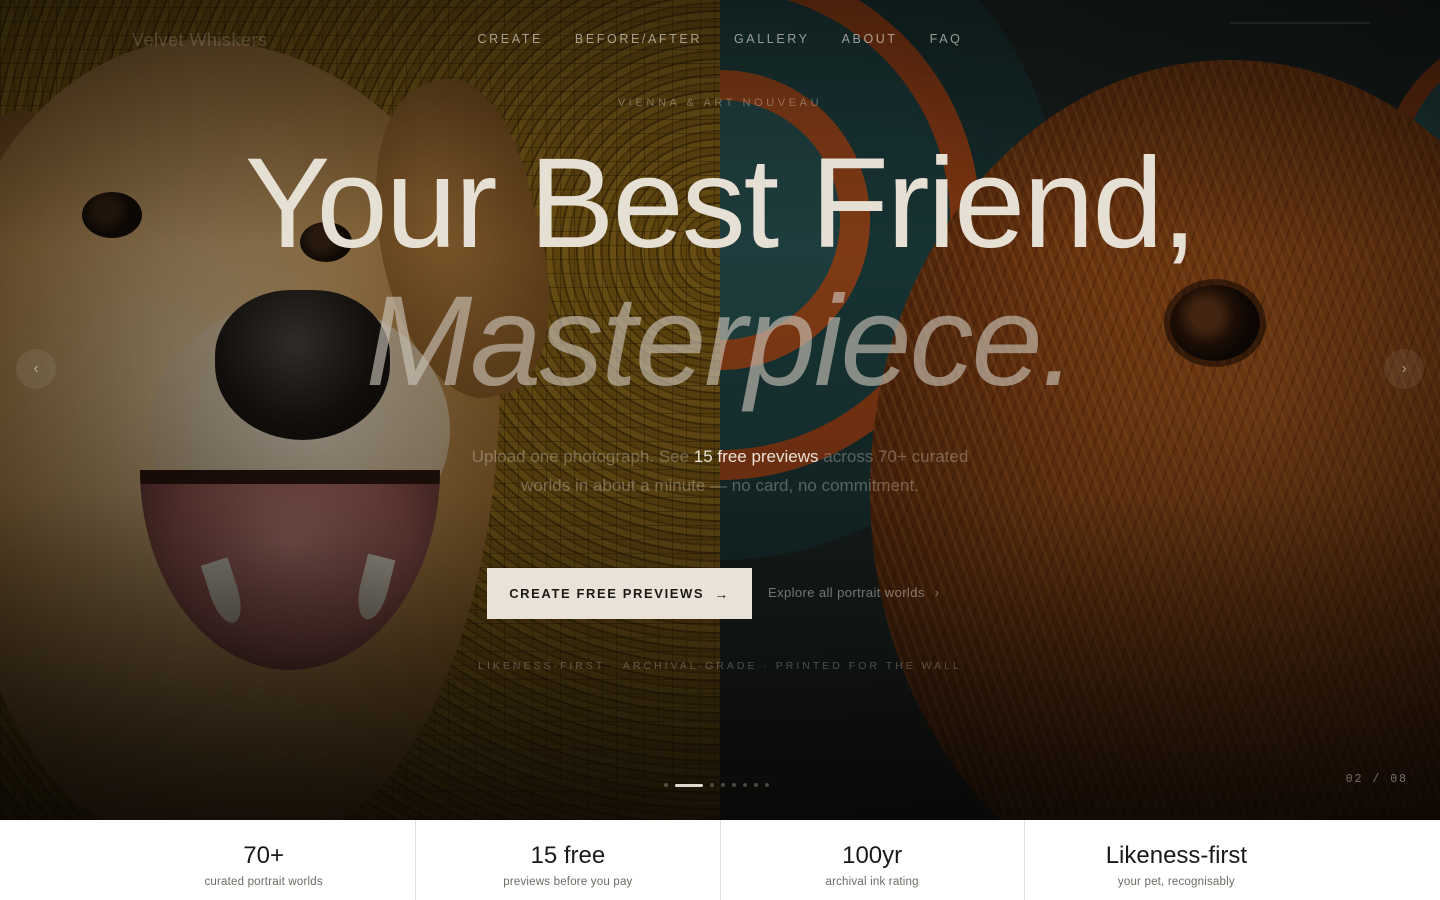 The height and width of the screenshot is (900, 1440). Describe the element at coordinates (1300, 23) in the screenshot. I see `nav-divider` at that location.